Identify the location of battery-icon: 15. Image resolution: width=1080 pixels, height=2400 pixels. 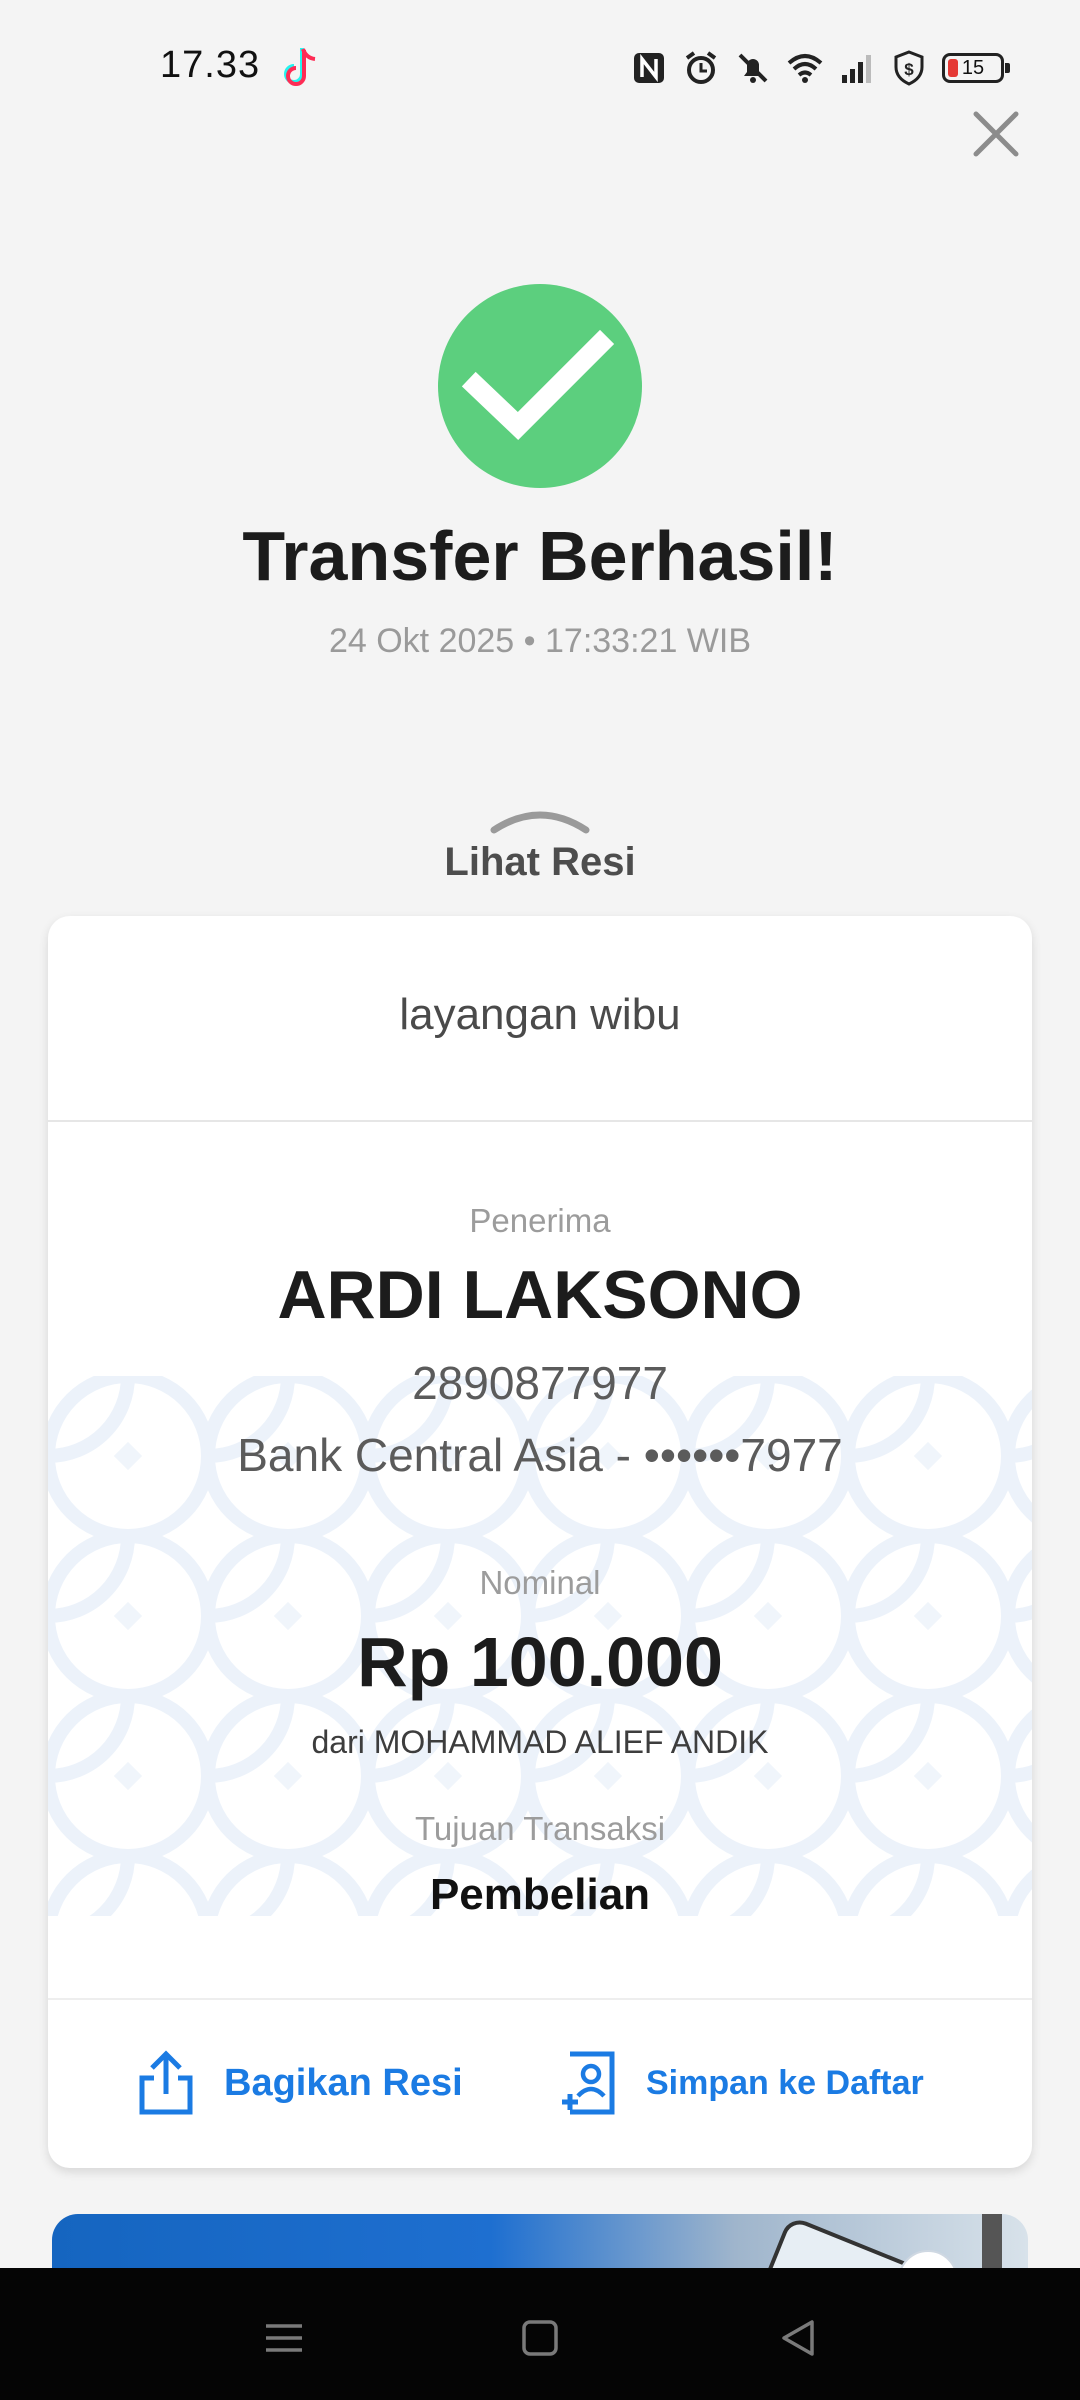
(976, 68).